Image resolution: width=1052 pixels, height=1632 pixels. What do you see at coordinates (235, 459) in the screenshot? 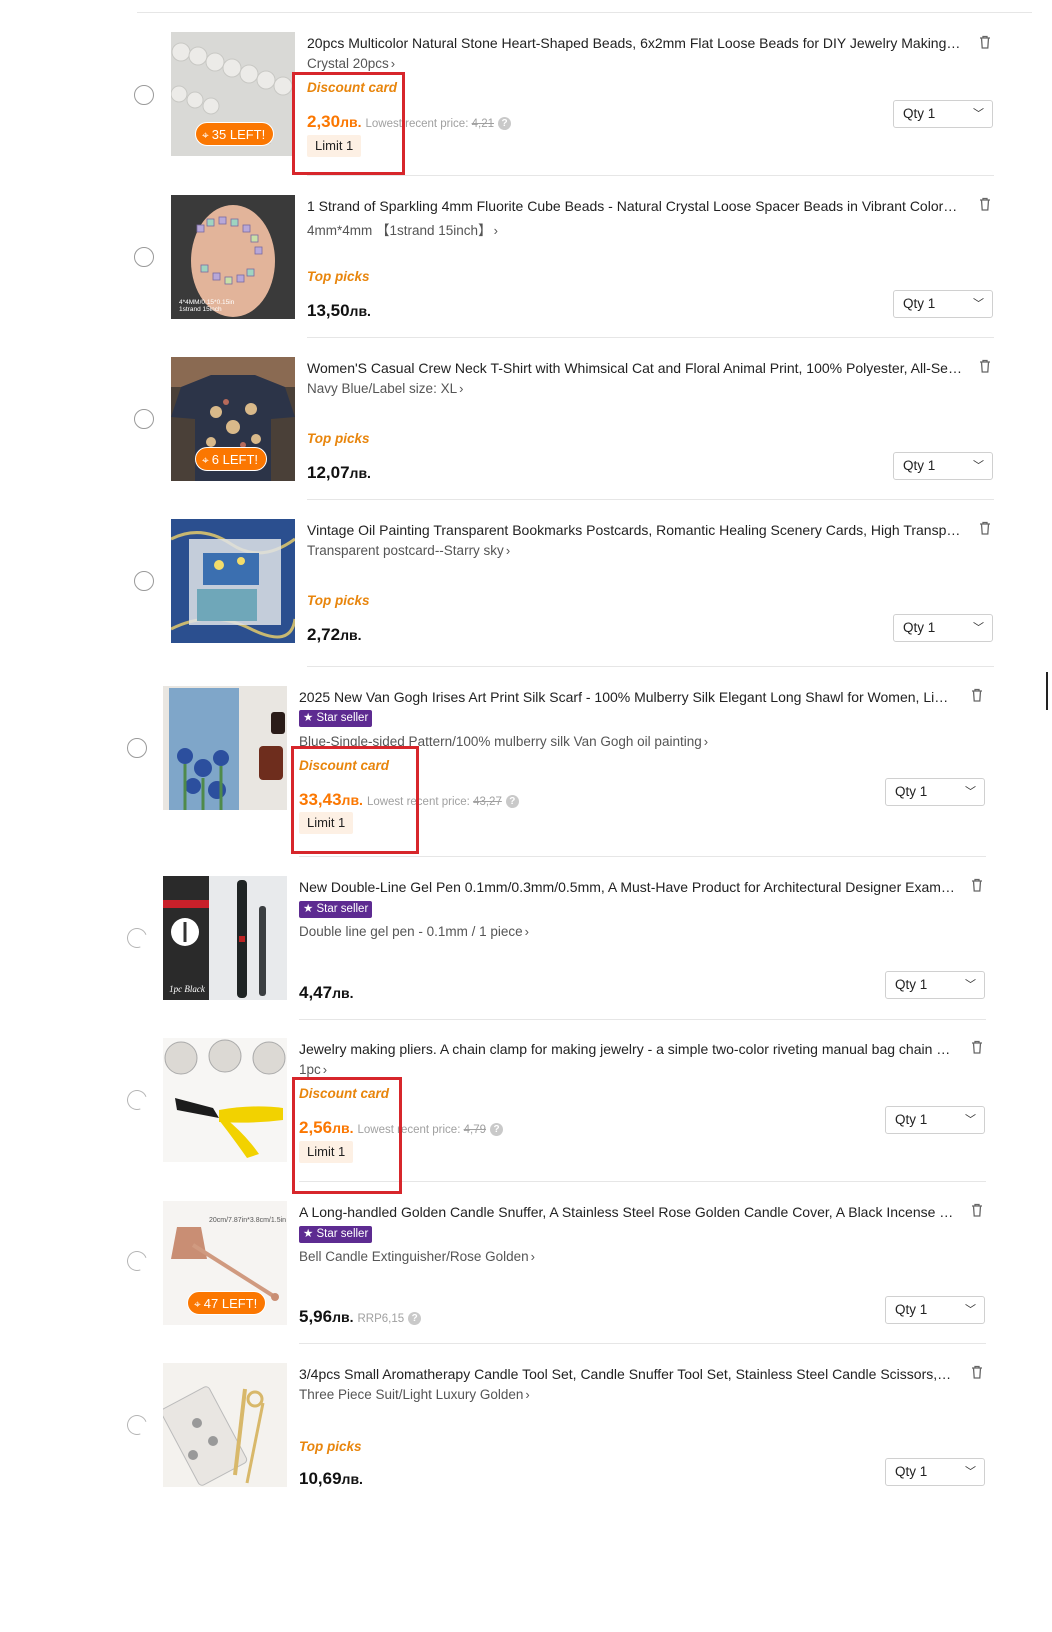
I see `stock-badge-text: 6 LEFT!` at bounding box center [235, 459].